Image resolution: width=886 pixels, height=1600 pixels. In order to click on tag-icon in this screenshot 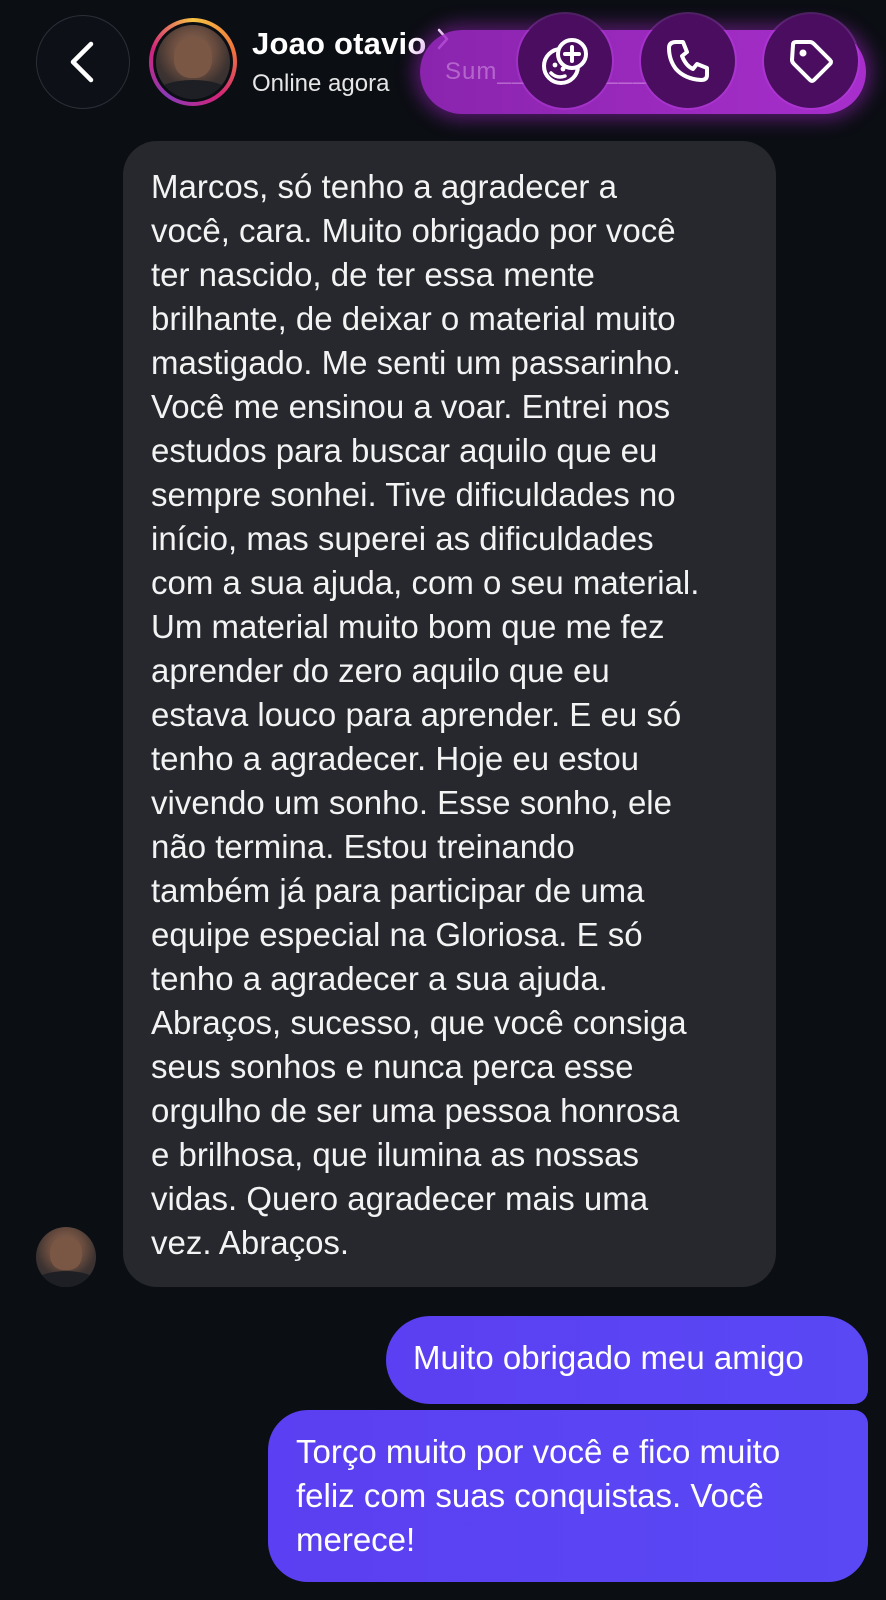, I will do `click(811, 61)`.